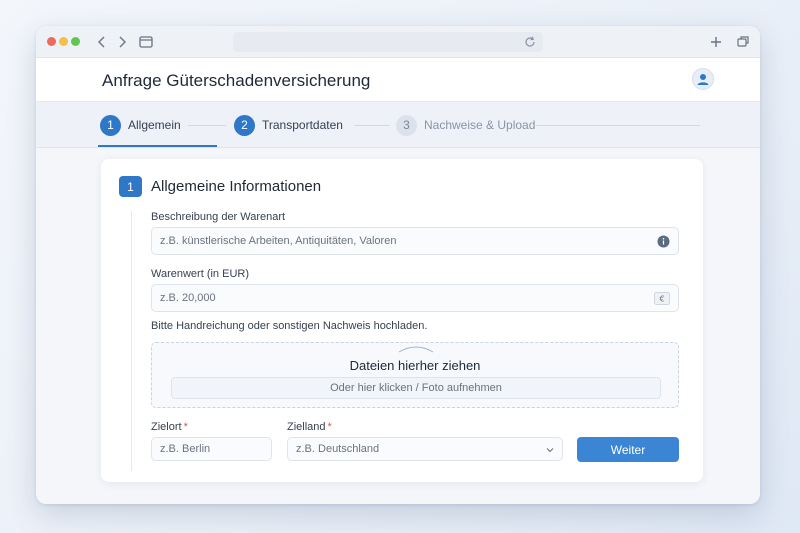 This screenshot has width=800, height=533. Describe the element at coordinates (302, 125) in the screenshot. I see `step-label: Transportdaten` at that location.